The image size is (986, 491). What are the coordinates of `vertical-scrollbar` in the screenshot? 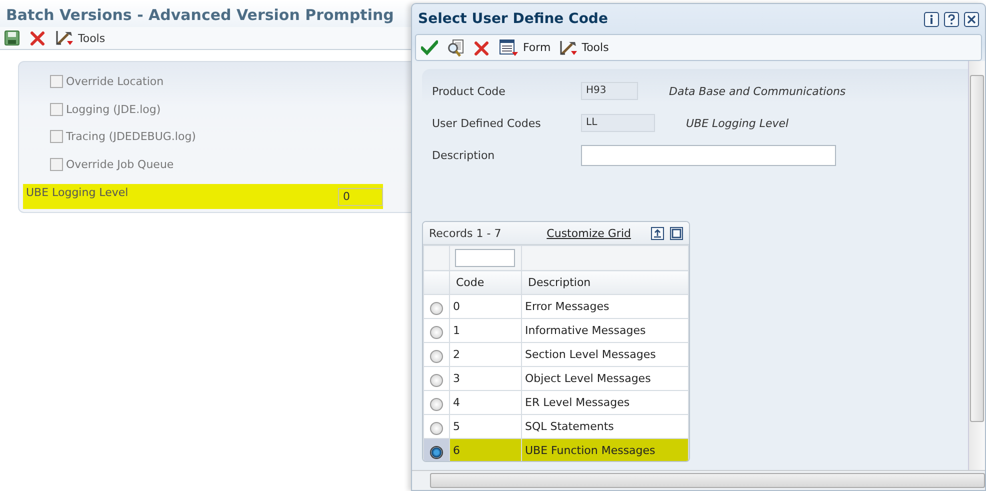 It's located at (976, 265).